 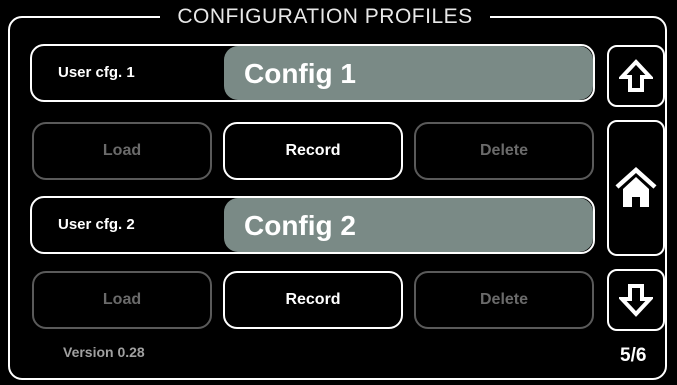 I want to click on arrow-down-icon, so click(x=636, y=300).